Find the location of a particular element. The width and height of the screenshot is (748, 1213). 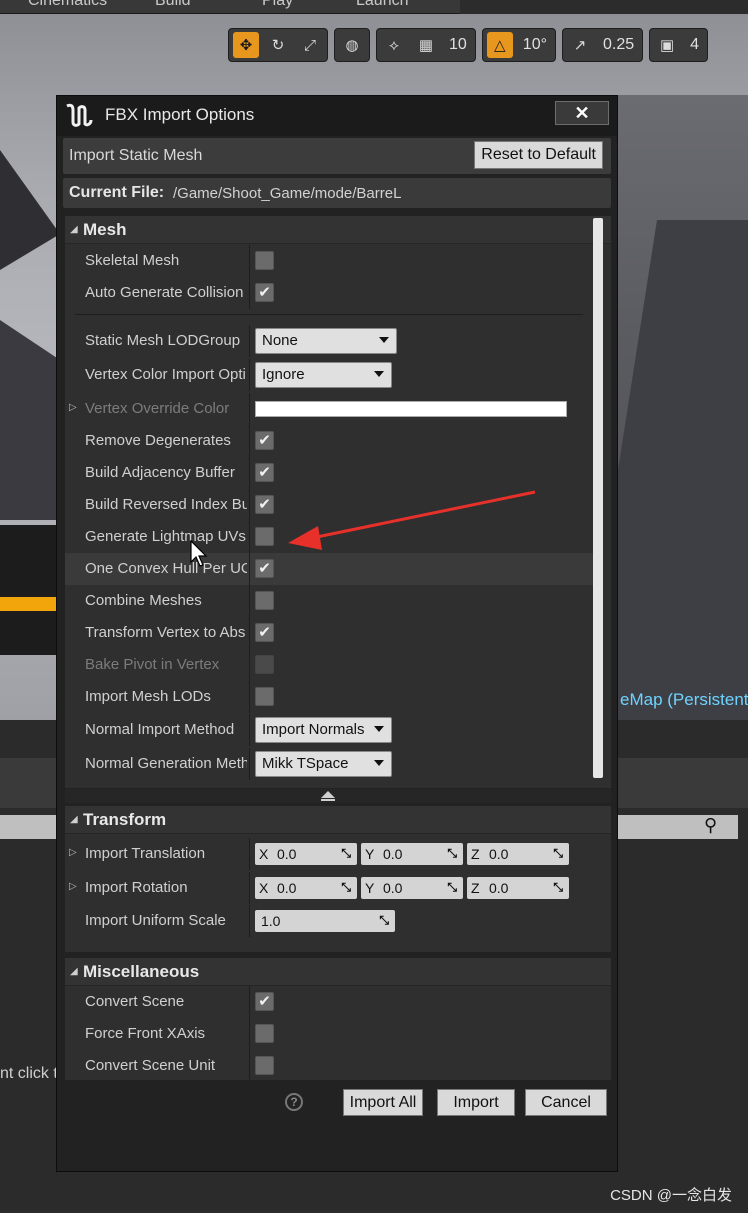

camera-speed-value: 4 is located at coordinates (694, 45).